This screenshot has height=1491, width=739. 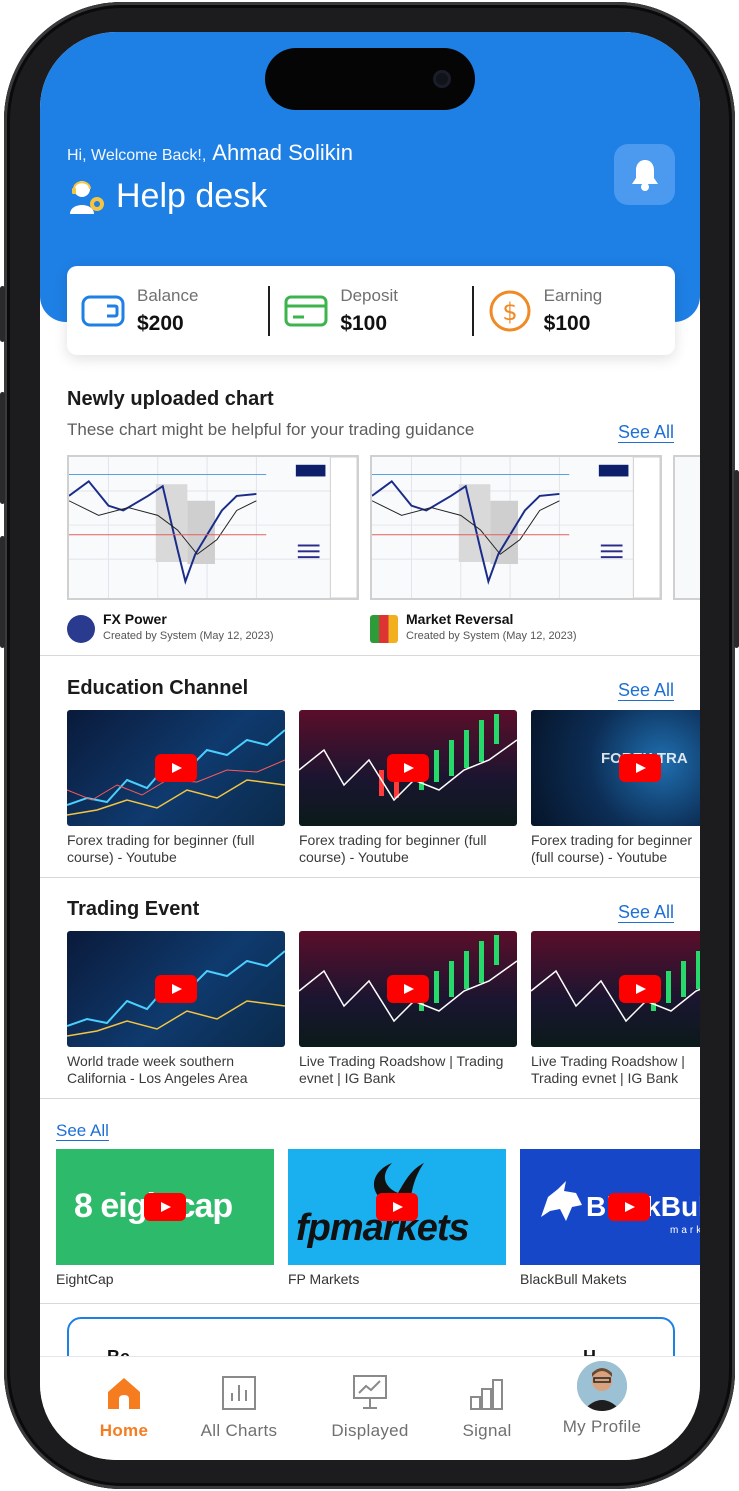 What do you see at coordinates (573, 295) in the screenshot?
I see `stat-label: Earning` at bounding box center [573, 295].